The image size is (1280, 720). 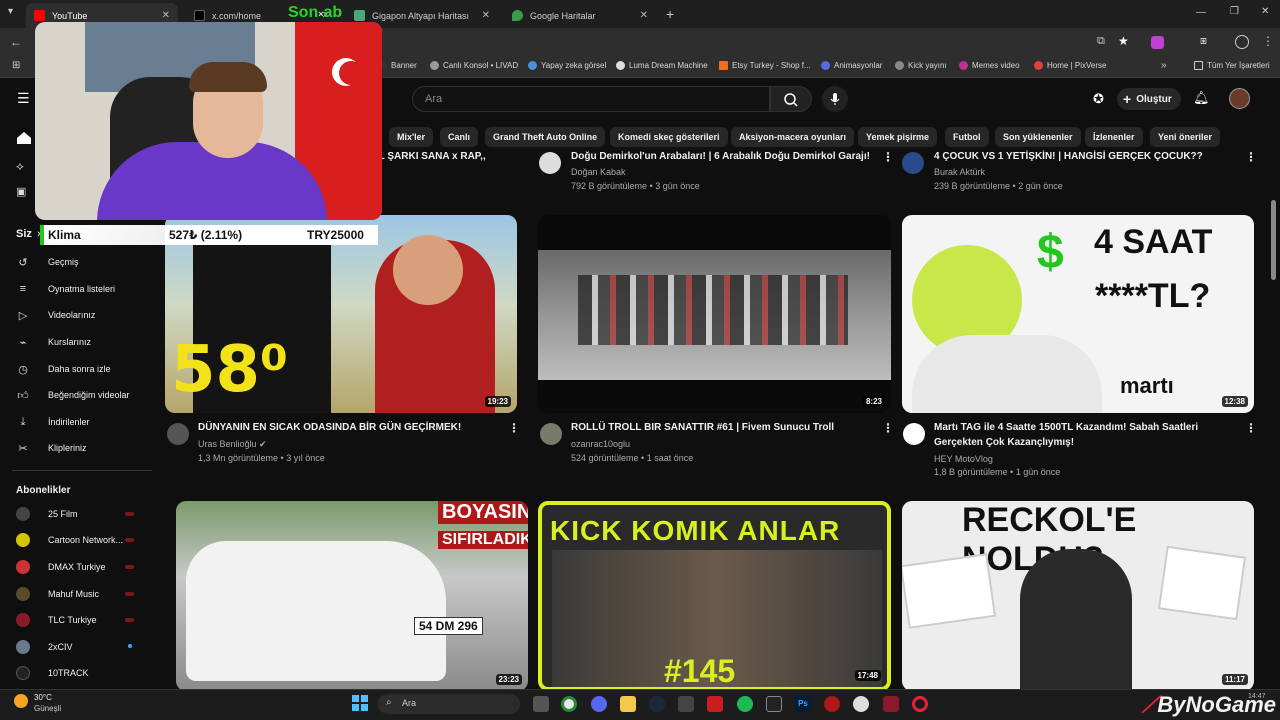 What do you see at coordinates (598, 172) in the screenshot?
I see `channel-name: Doğan Kabak` at bounding box center [598, 172].